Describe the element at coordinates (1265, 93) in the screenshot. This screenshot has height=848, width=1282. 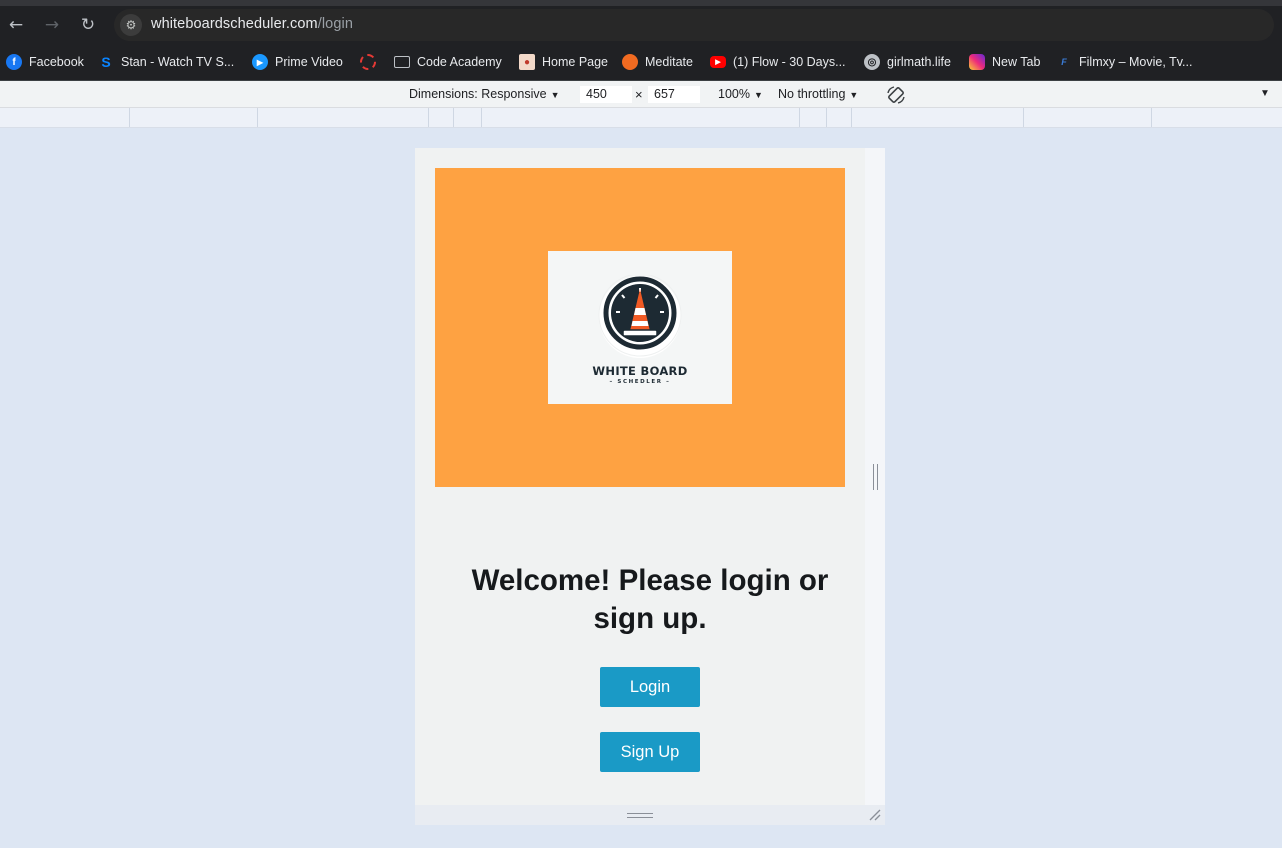
I see `more-options-caret-icon: ▼` at that location.